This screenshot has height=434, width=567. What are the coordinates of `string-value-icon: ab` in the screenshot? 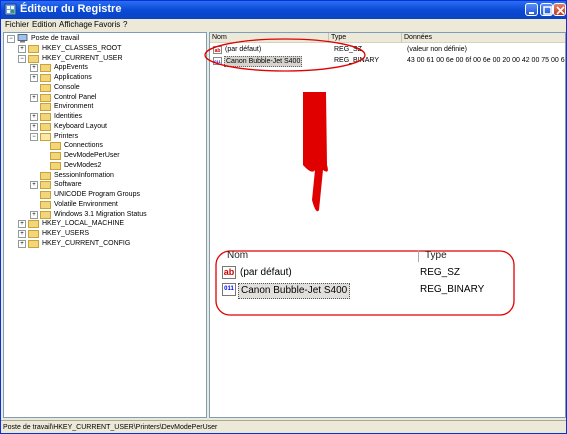 It's located at (229, 272).